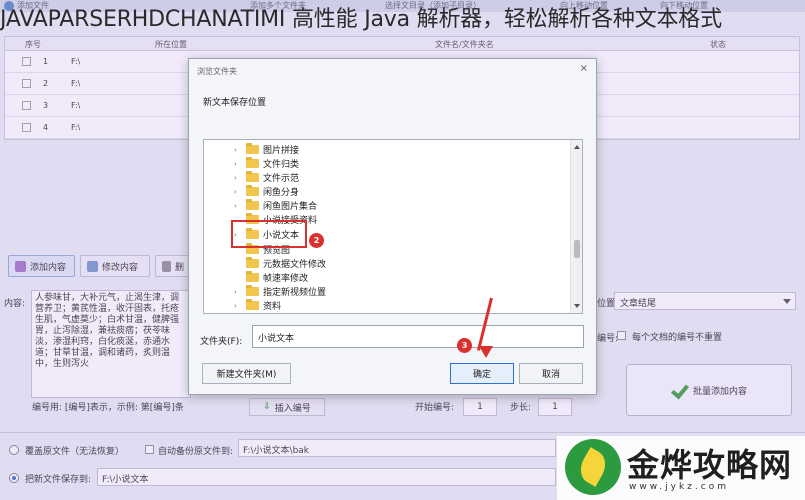 The height and width of the screenshot is (500, 805). I want to click on scroll-thumb, so click(577, 249).